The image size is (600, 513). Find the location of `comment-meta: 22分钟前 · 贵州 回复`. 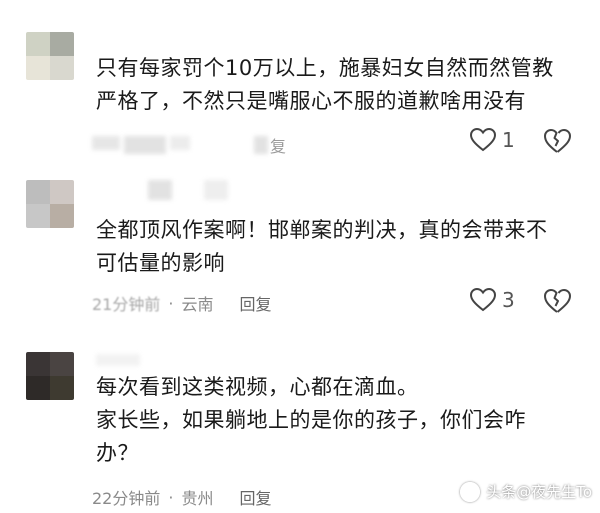

comment-meta: 22分钟前 · 贵州 回复 is located at coordinates (182, 497).